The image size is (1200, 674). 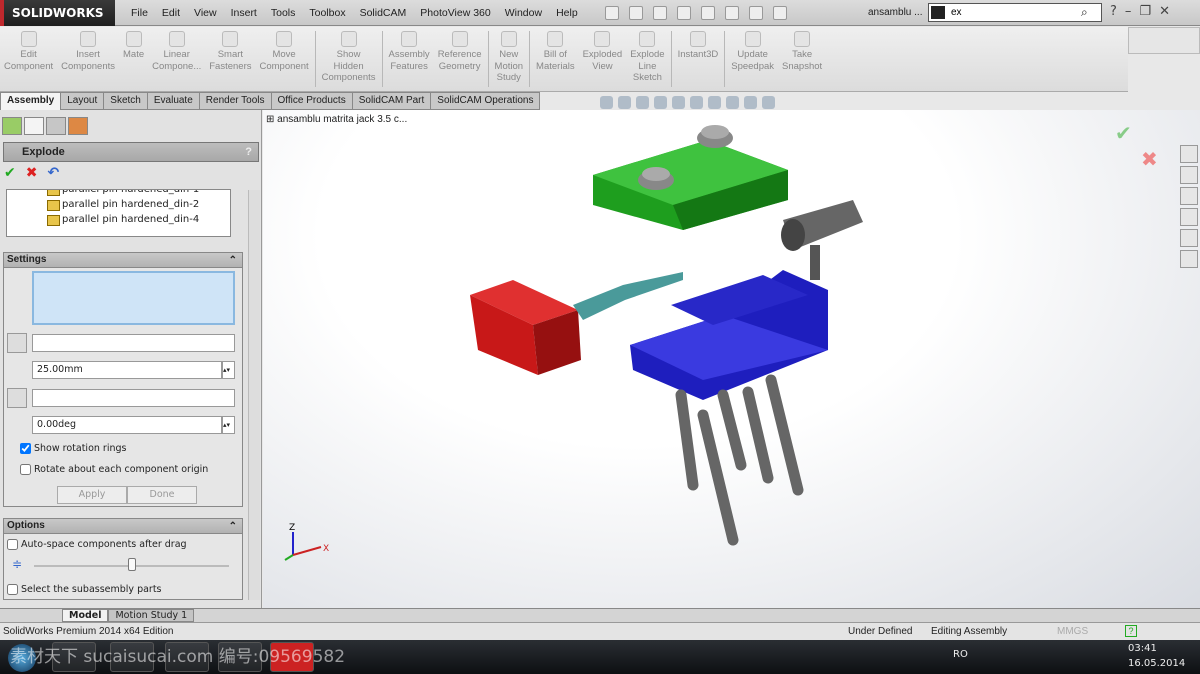 What do you see at coordinates (647, 59) in the screenshot?
I see `ribbon-explode-line-sketch: Explode Line Sketch` at bounding box center [647, 59].